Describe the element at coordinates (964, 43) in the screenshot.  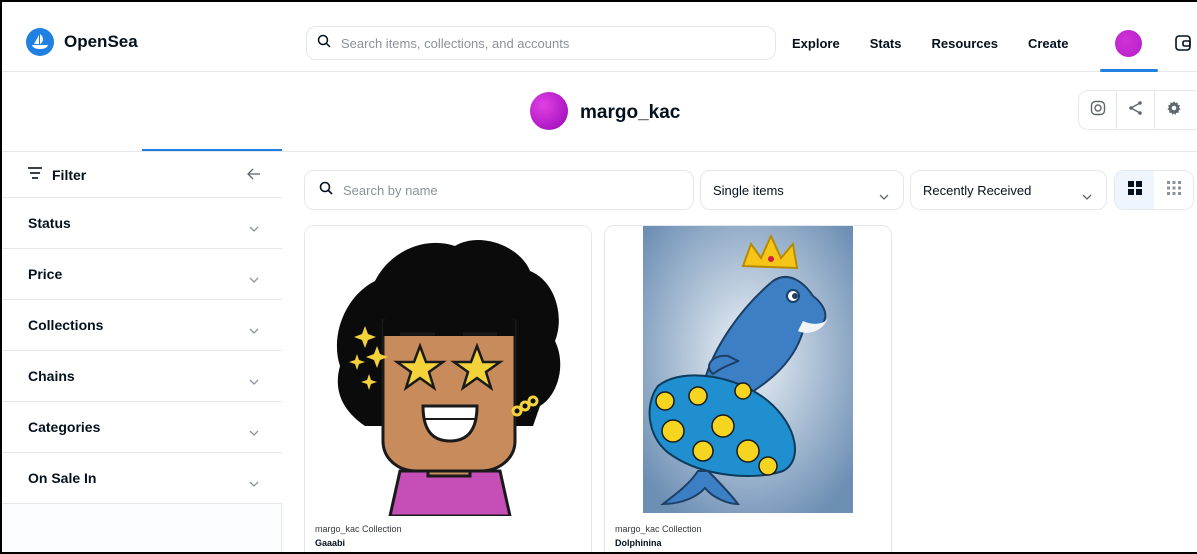
I see `nav-resources: Resources` at that location.